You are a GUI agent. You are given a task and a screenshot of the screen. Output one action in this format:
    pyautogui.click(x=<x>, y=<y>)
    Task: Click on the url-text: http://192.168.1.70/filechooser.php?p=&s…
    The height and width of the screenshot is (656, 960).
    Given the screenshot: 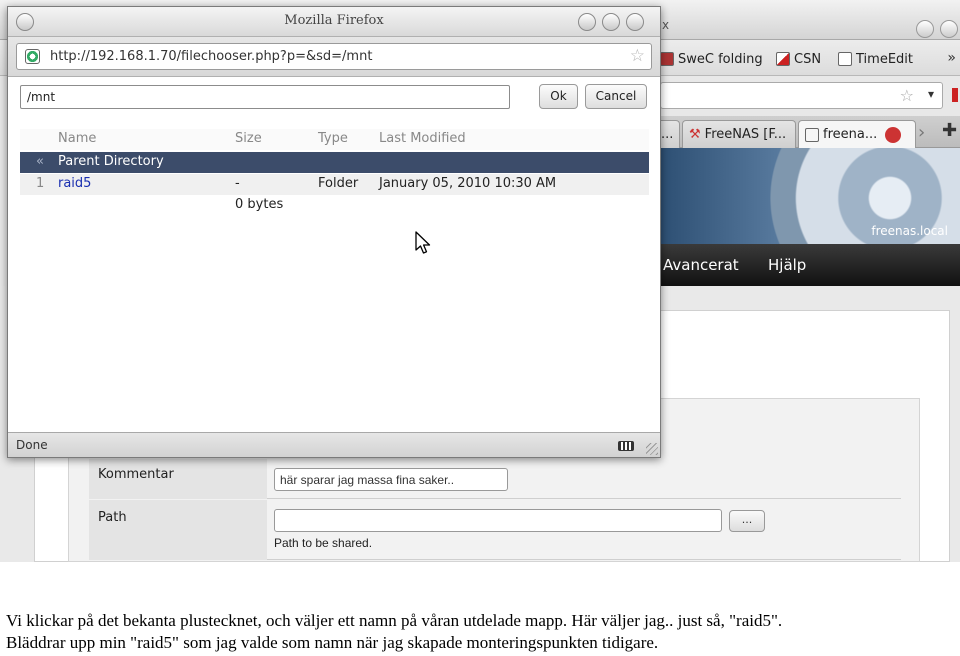 What is the action you would take?
    pyautogui.click(x=211, y=56)
    